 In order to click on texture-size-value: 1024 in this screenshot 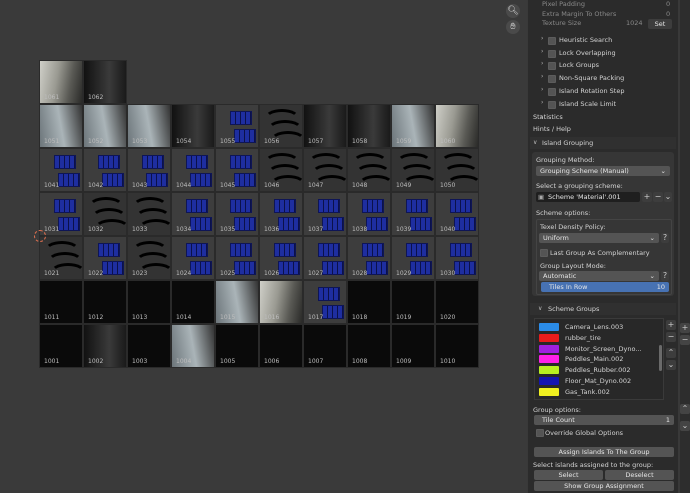, I will do `click(634, 23)`.